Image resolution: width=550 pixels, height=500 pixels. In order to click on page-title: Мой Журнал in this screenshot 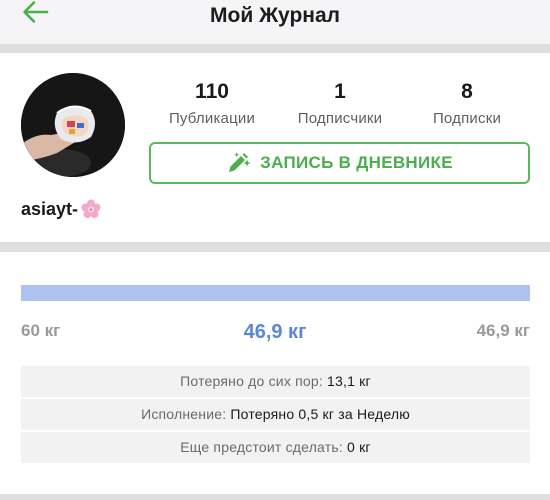, I will do `click(275, 15)`.